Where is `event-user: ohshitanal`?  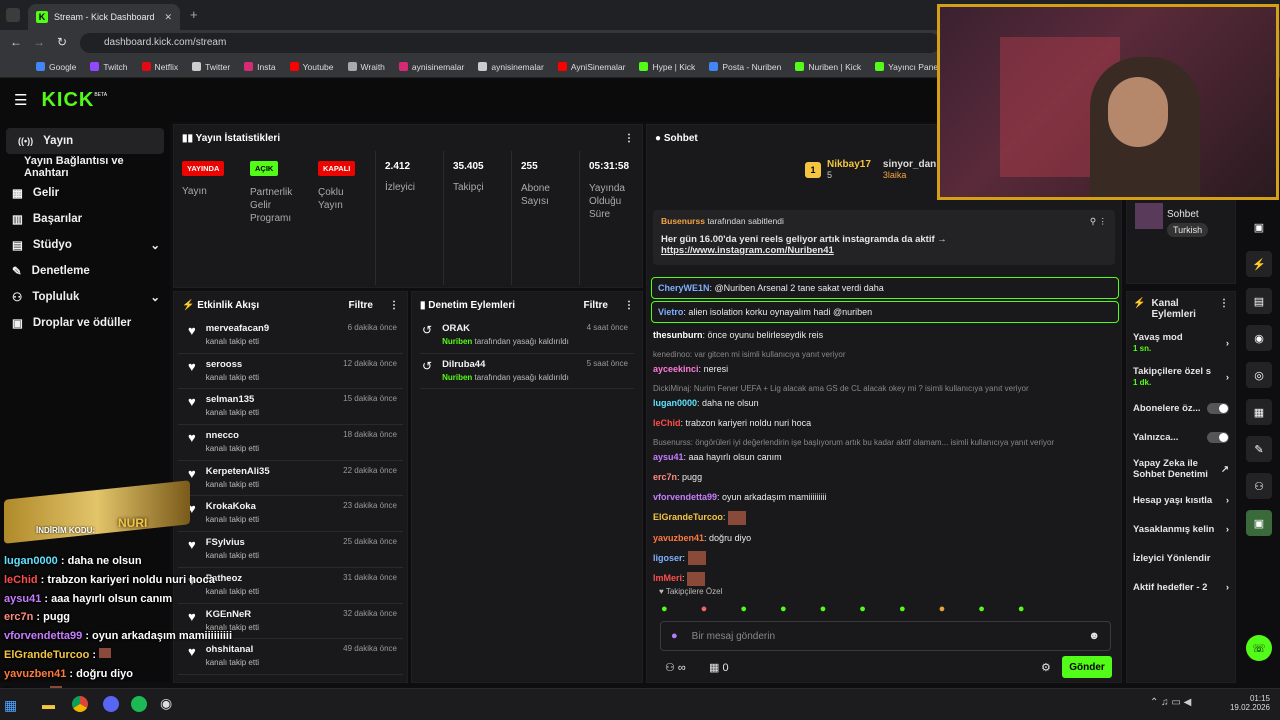 event-user: ohshitanal is located at coordinates (232, 649).